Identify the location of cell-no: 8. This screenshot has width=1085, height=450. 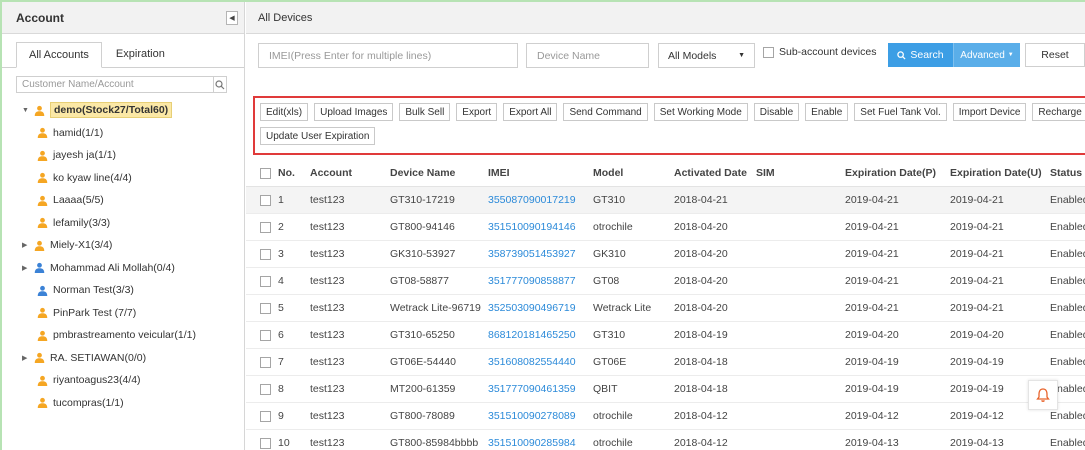
(281, 389).